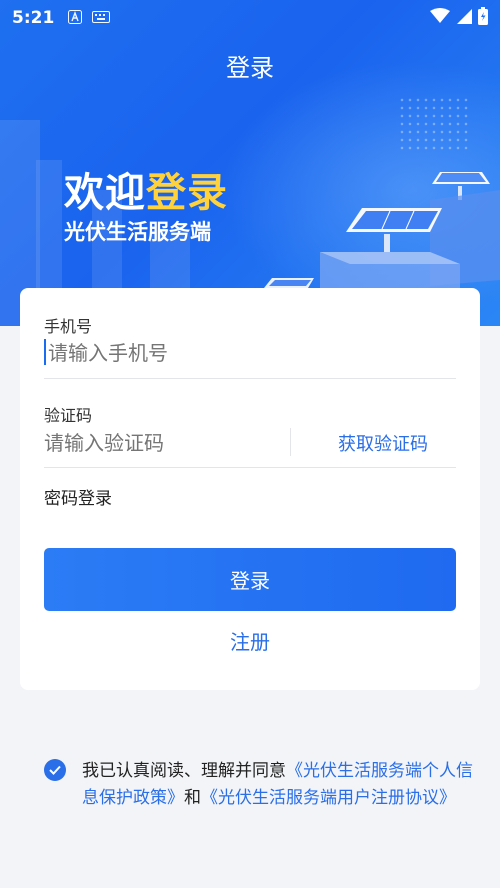 The height and width of the screenshot is (888, 500). I want to click on battery-icon, so click(483, 18).